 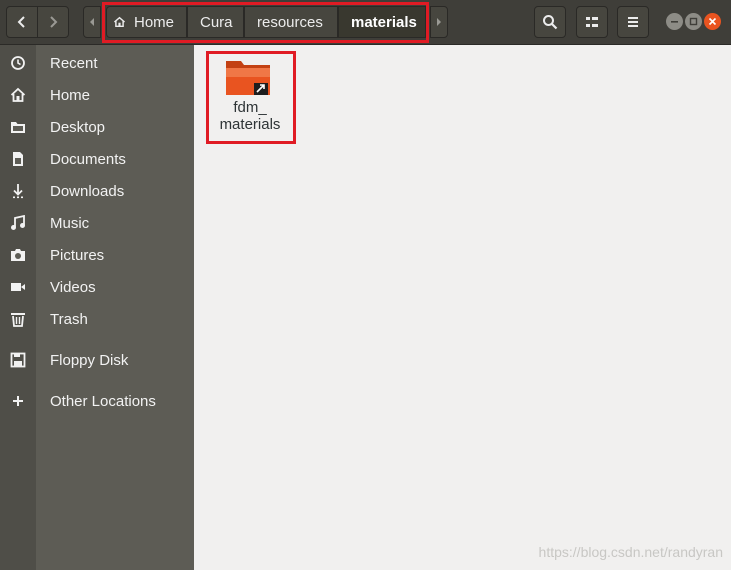 I want to click on sidebar-item-music: Music, so click(x=97, y=223).